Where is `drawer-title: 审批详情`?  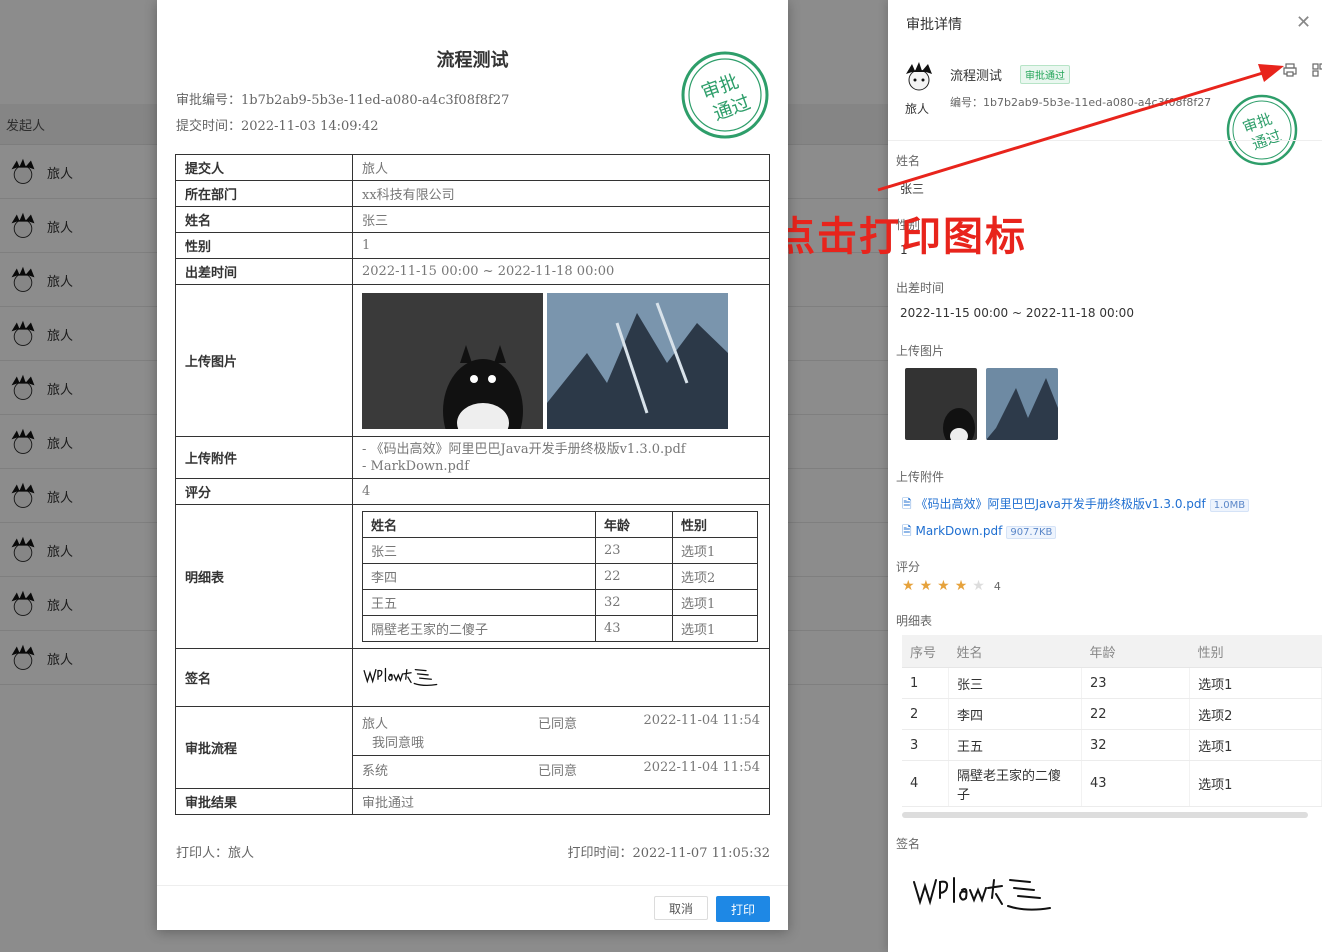
drawer-title: 审批详情 is located at coordinates (934, 25).